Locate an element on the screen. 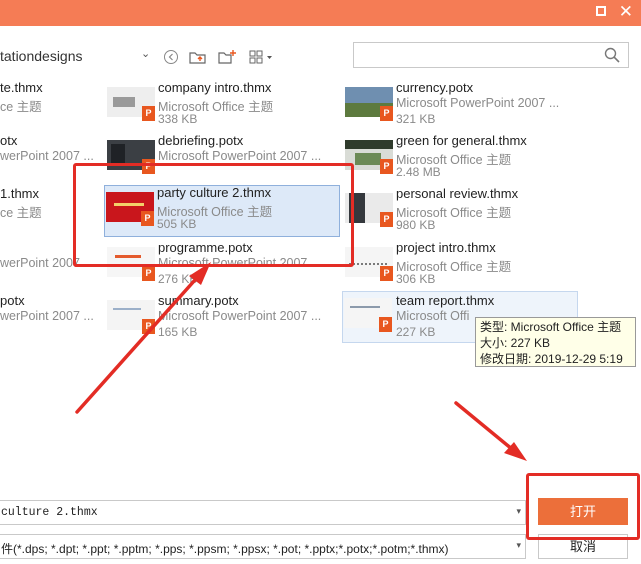 The image size is (641, 564). annotation-arrow-to-open is located at coordinates (487, 428).